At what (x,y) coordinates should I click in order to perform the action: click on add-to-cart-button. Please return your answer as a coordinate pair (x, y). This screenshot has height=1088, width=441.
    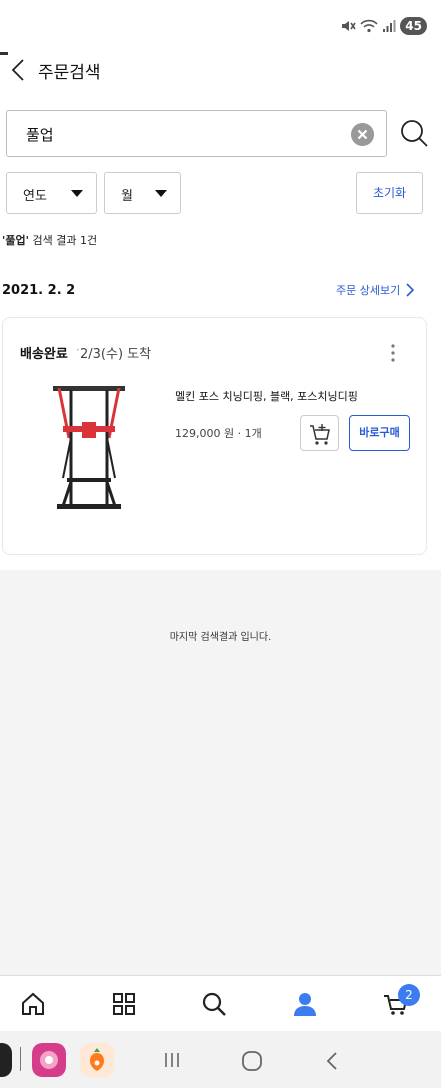
    Looking at the image, I should click on (319, 433).